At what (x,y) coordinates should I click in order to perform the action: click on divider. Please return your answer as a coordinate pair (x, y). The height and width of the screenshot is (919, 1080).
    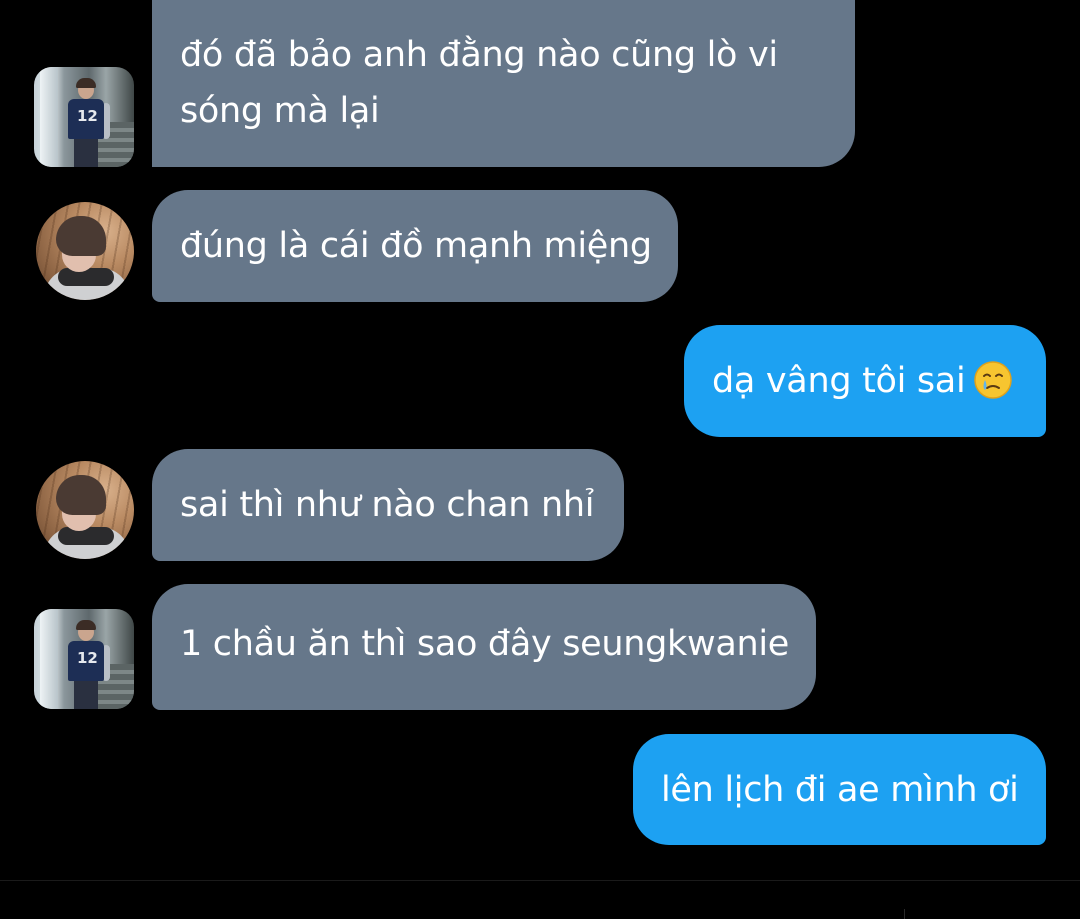
    Looking at the image, I should click on (904, 914).